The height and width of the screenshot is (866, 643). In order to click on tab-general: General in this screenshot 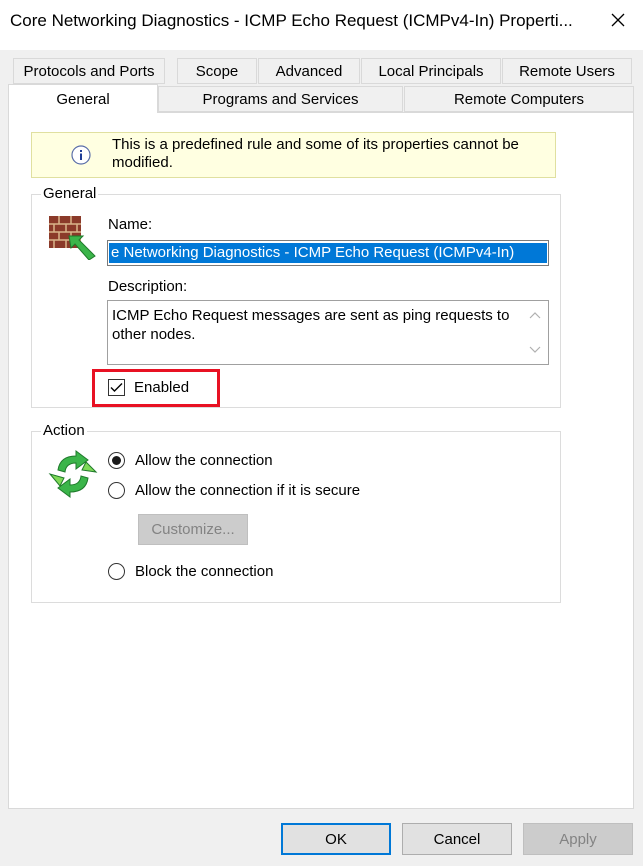, I will do `click(83, 98)`.